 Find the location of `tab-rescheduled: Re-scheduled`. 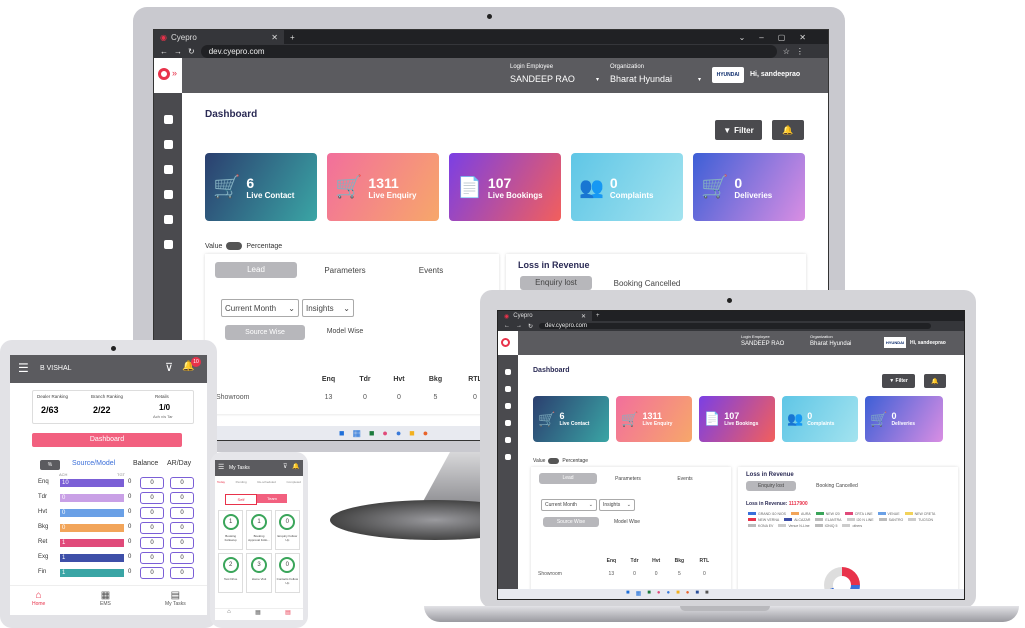

tab-rescheduled: Re-scheduled is located at coordinates (266, 482).